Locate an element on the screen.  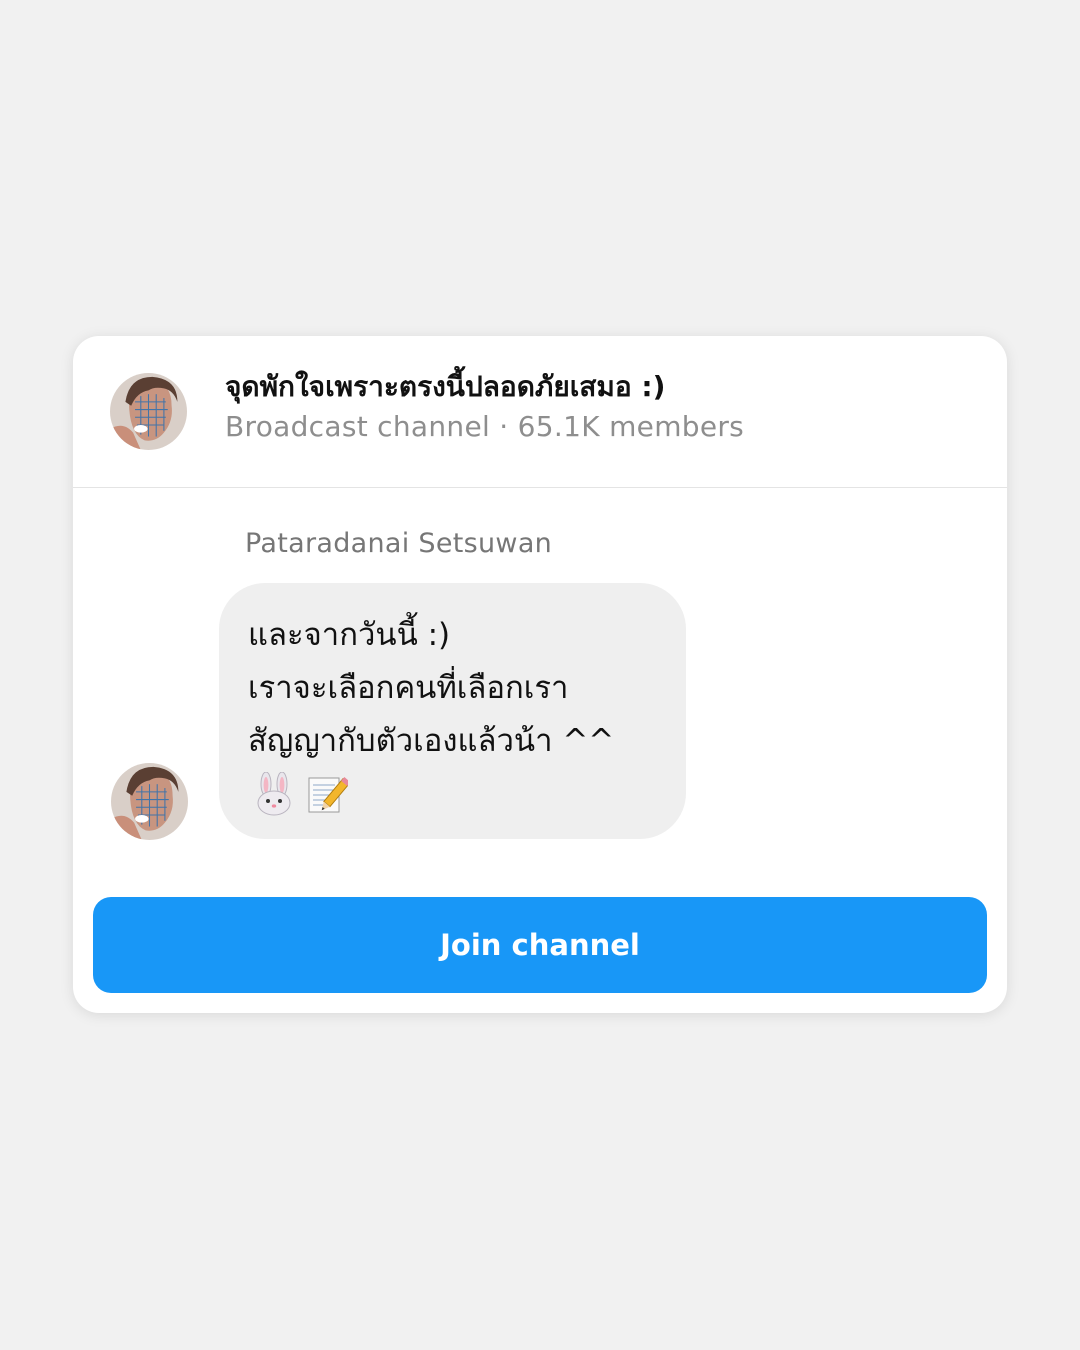
message-line: เราจะเลือกคนที่เลือกเรา is located at coordinates (408, 688).